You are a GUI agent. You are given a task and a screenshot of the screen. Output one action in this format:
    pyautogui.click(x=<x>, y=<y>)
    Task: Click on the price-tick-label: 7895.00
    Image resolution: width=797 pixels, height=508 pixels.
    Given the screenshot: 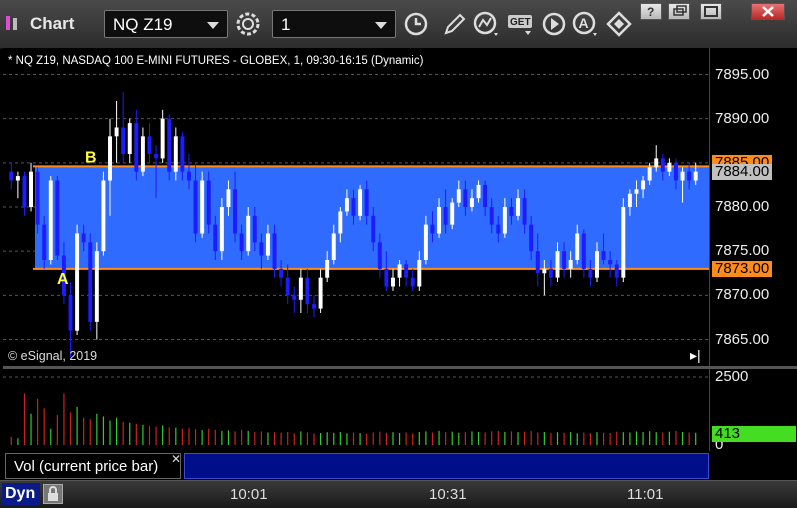 What is the action you would take?
    pyautogui.click(x=742, y=74)
    